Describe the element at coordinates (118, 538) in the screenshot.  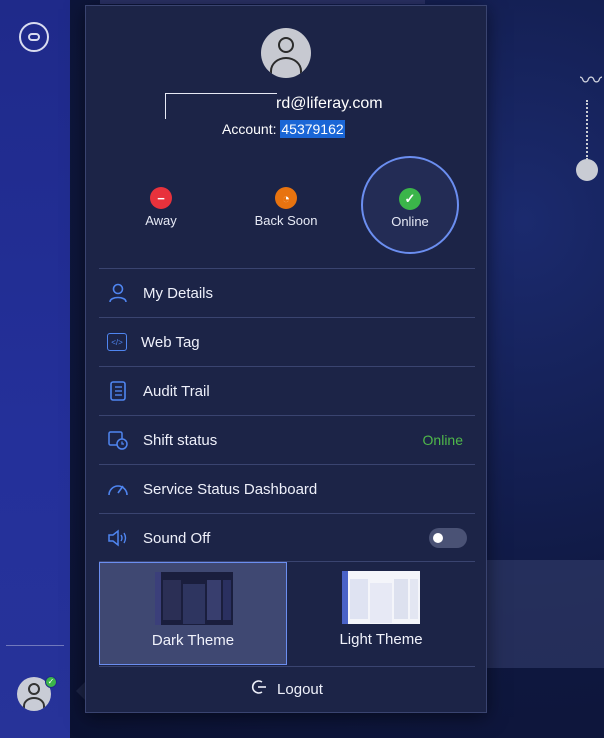
I see `speaker-icon` at that location.